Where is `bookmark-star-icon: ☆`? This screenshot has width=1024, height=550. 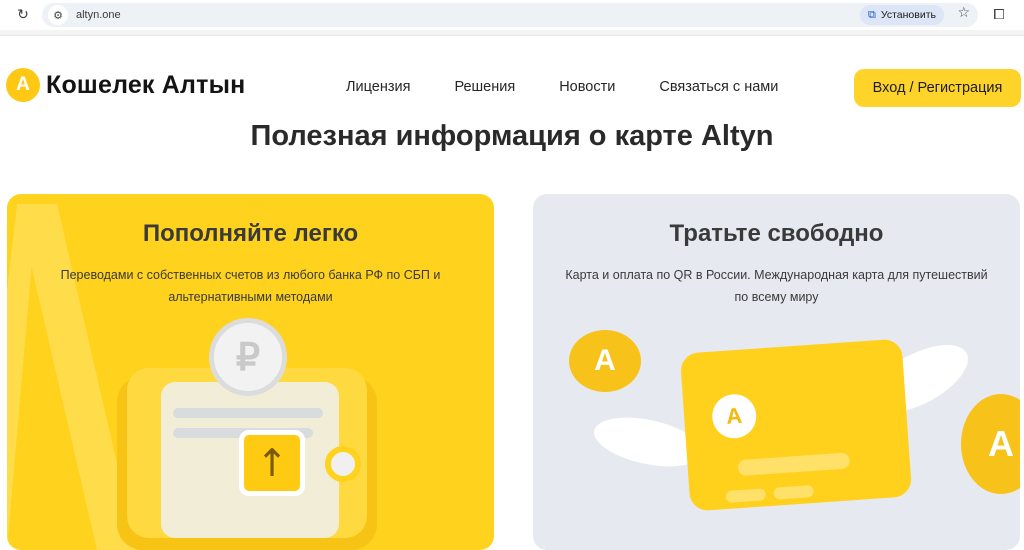
bookmark-star-icon: ☆ is located at coordinates (963, 13).